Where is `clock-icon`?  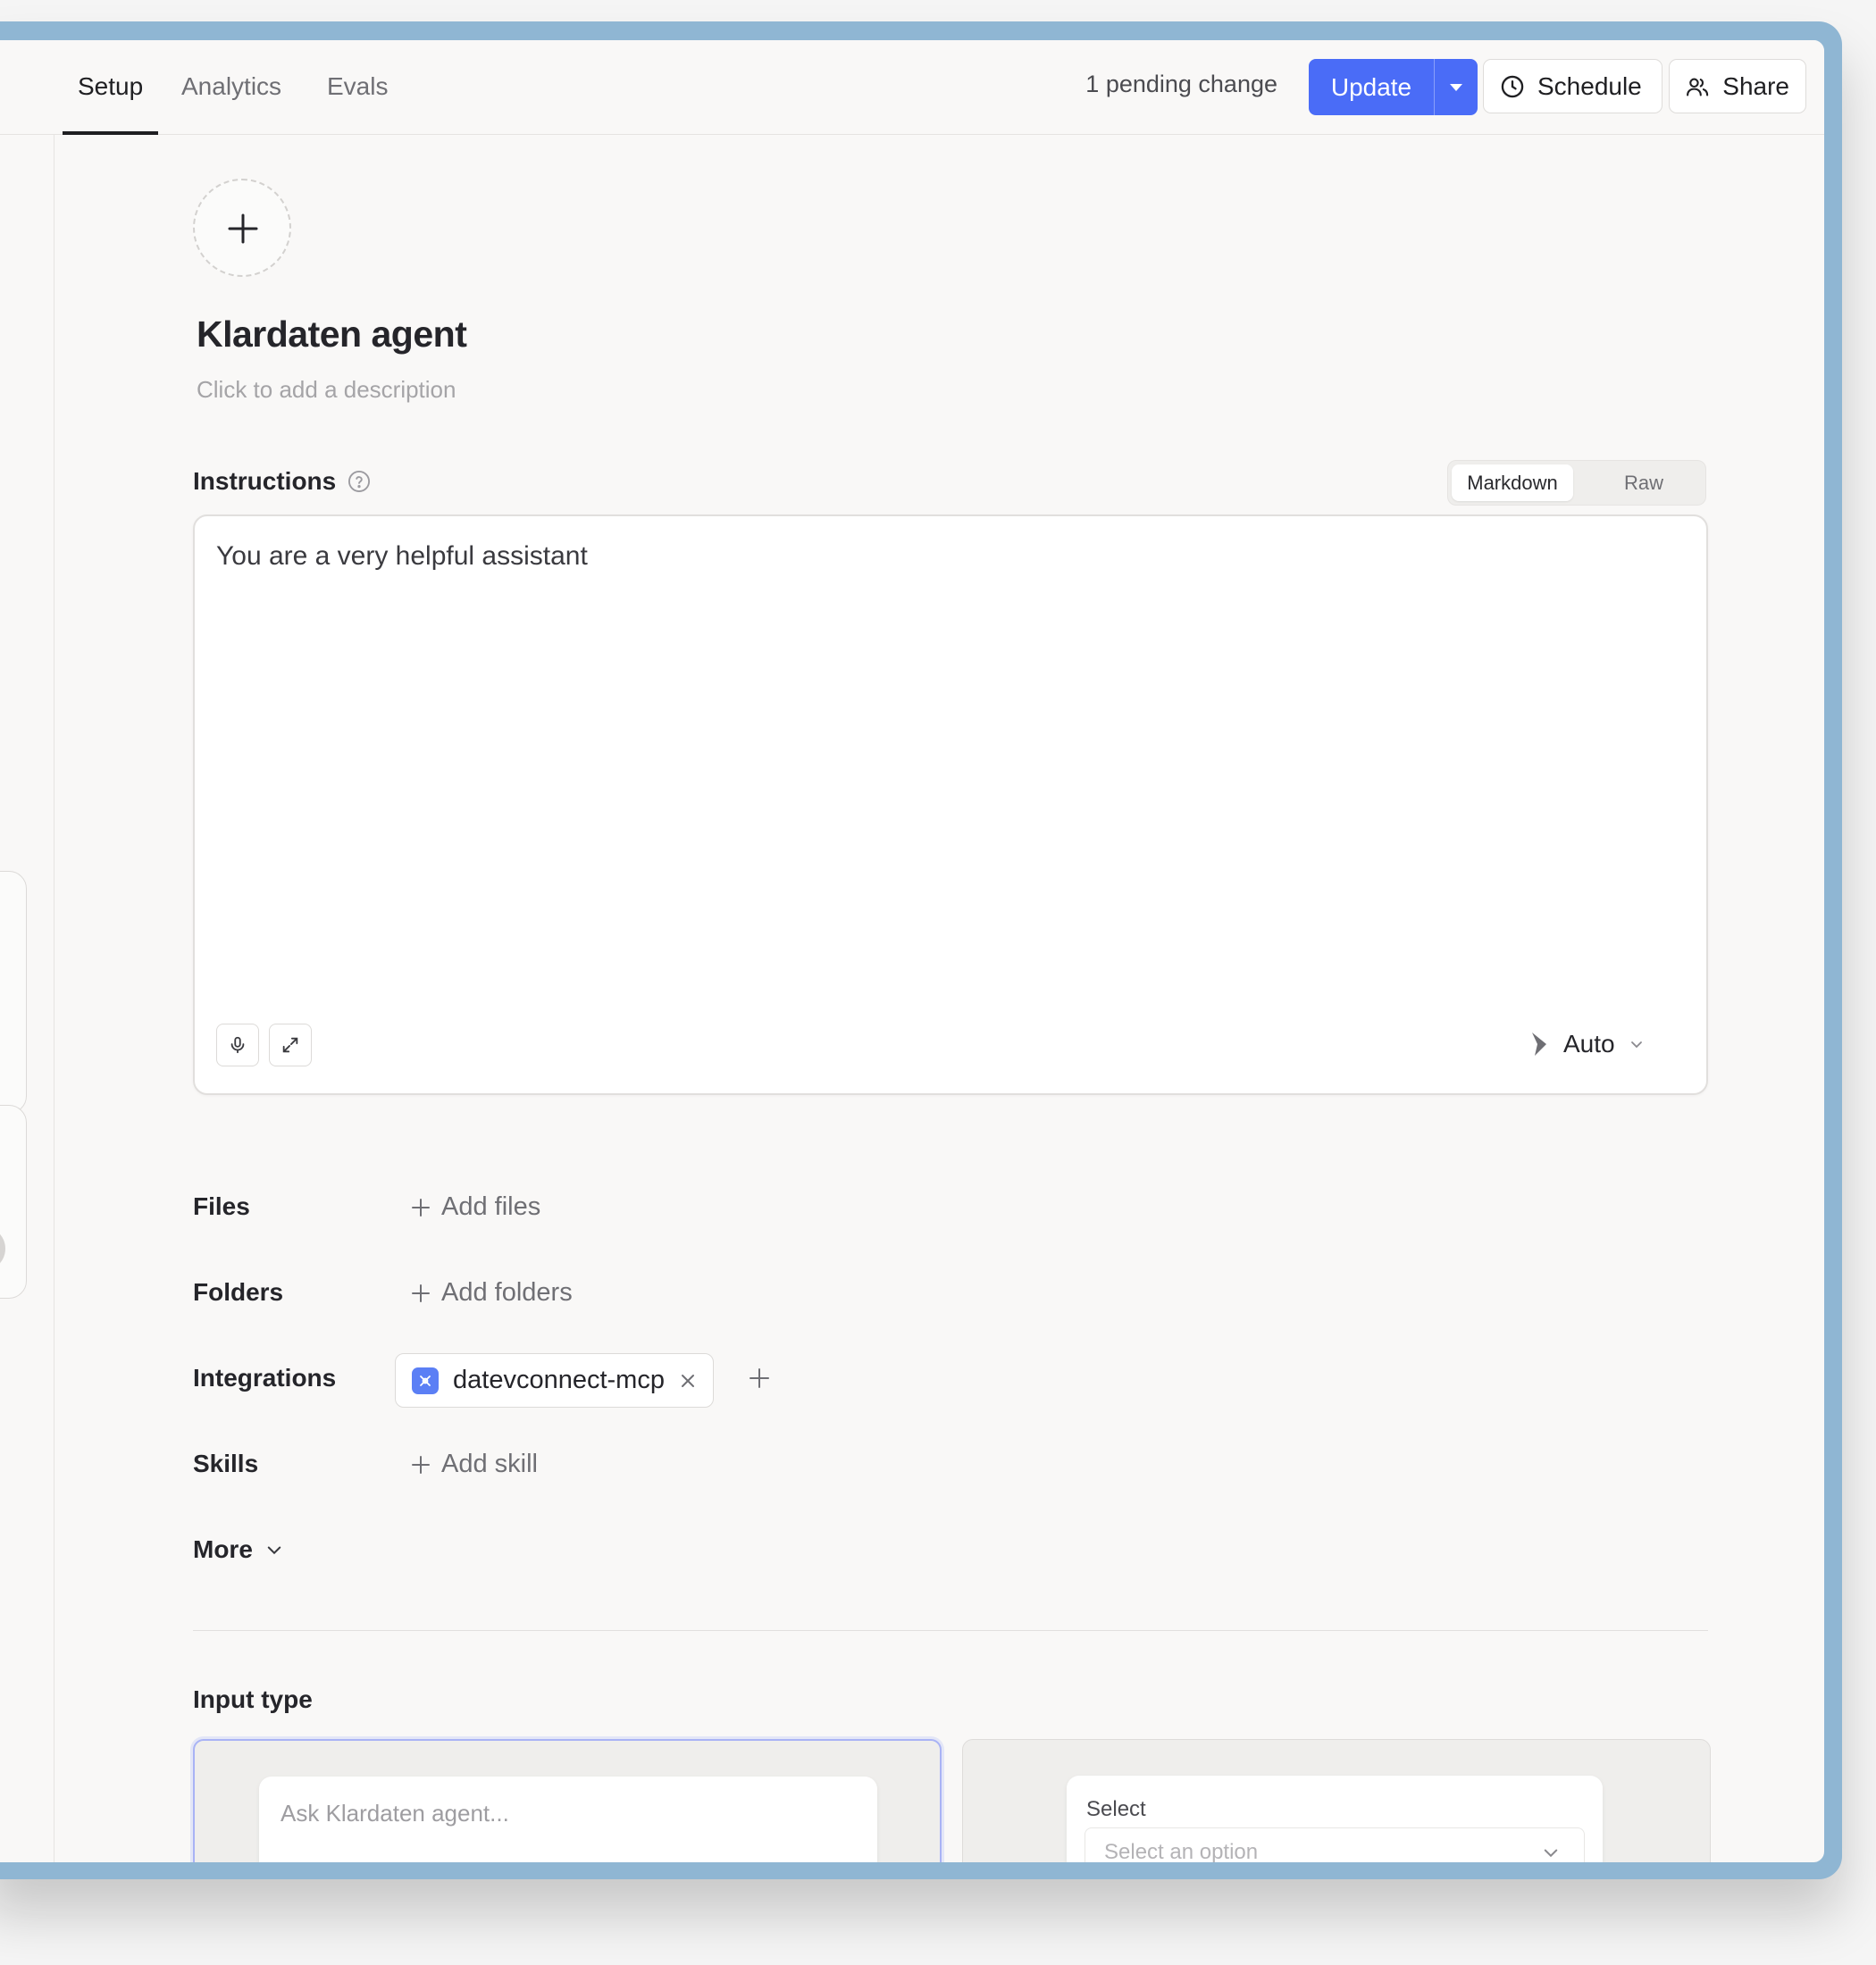
clock-icon is located at coordinates (1512, 86).